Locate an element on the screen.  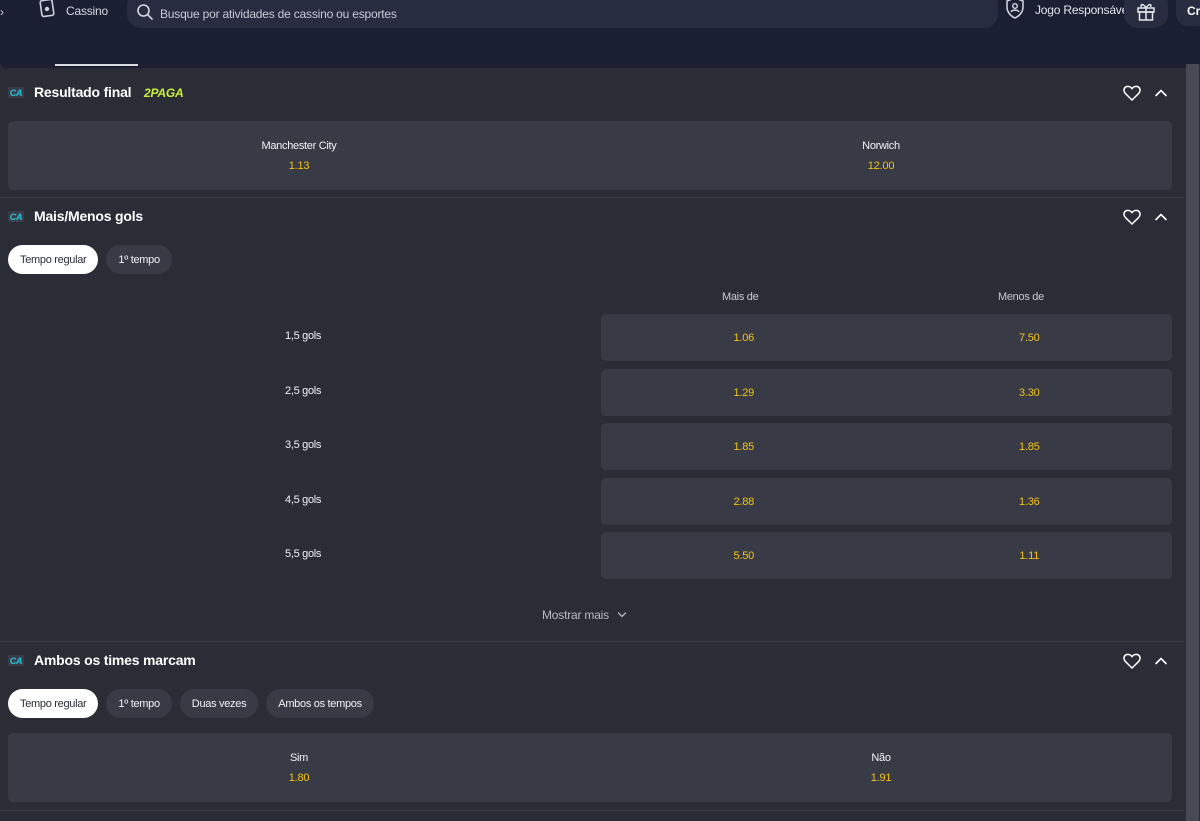
gift-icon is located at coordinates (1146, 13).